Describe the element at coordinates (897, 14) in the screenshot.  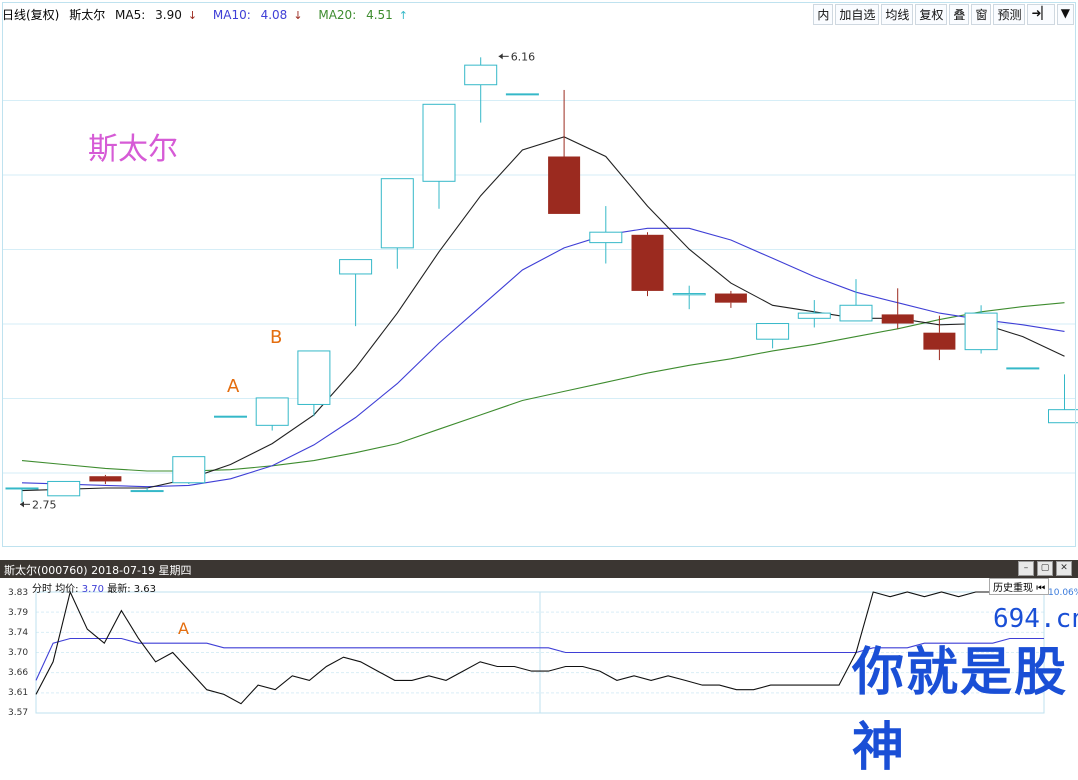
I see `toolbar-button-ma: 均线` at that location.